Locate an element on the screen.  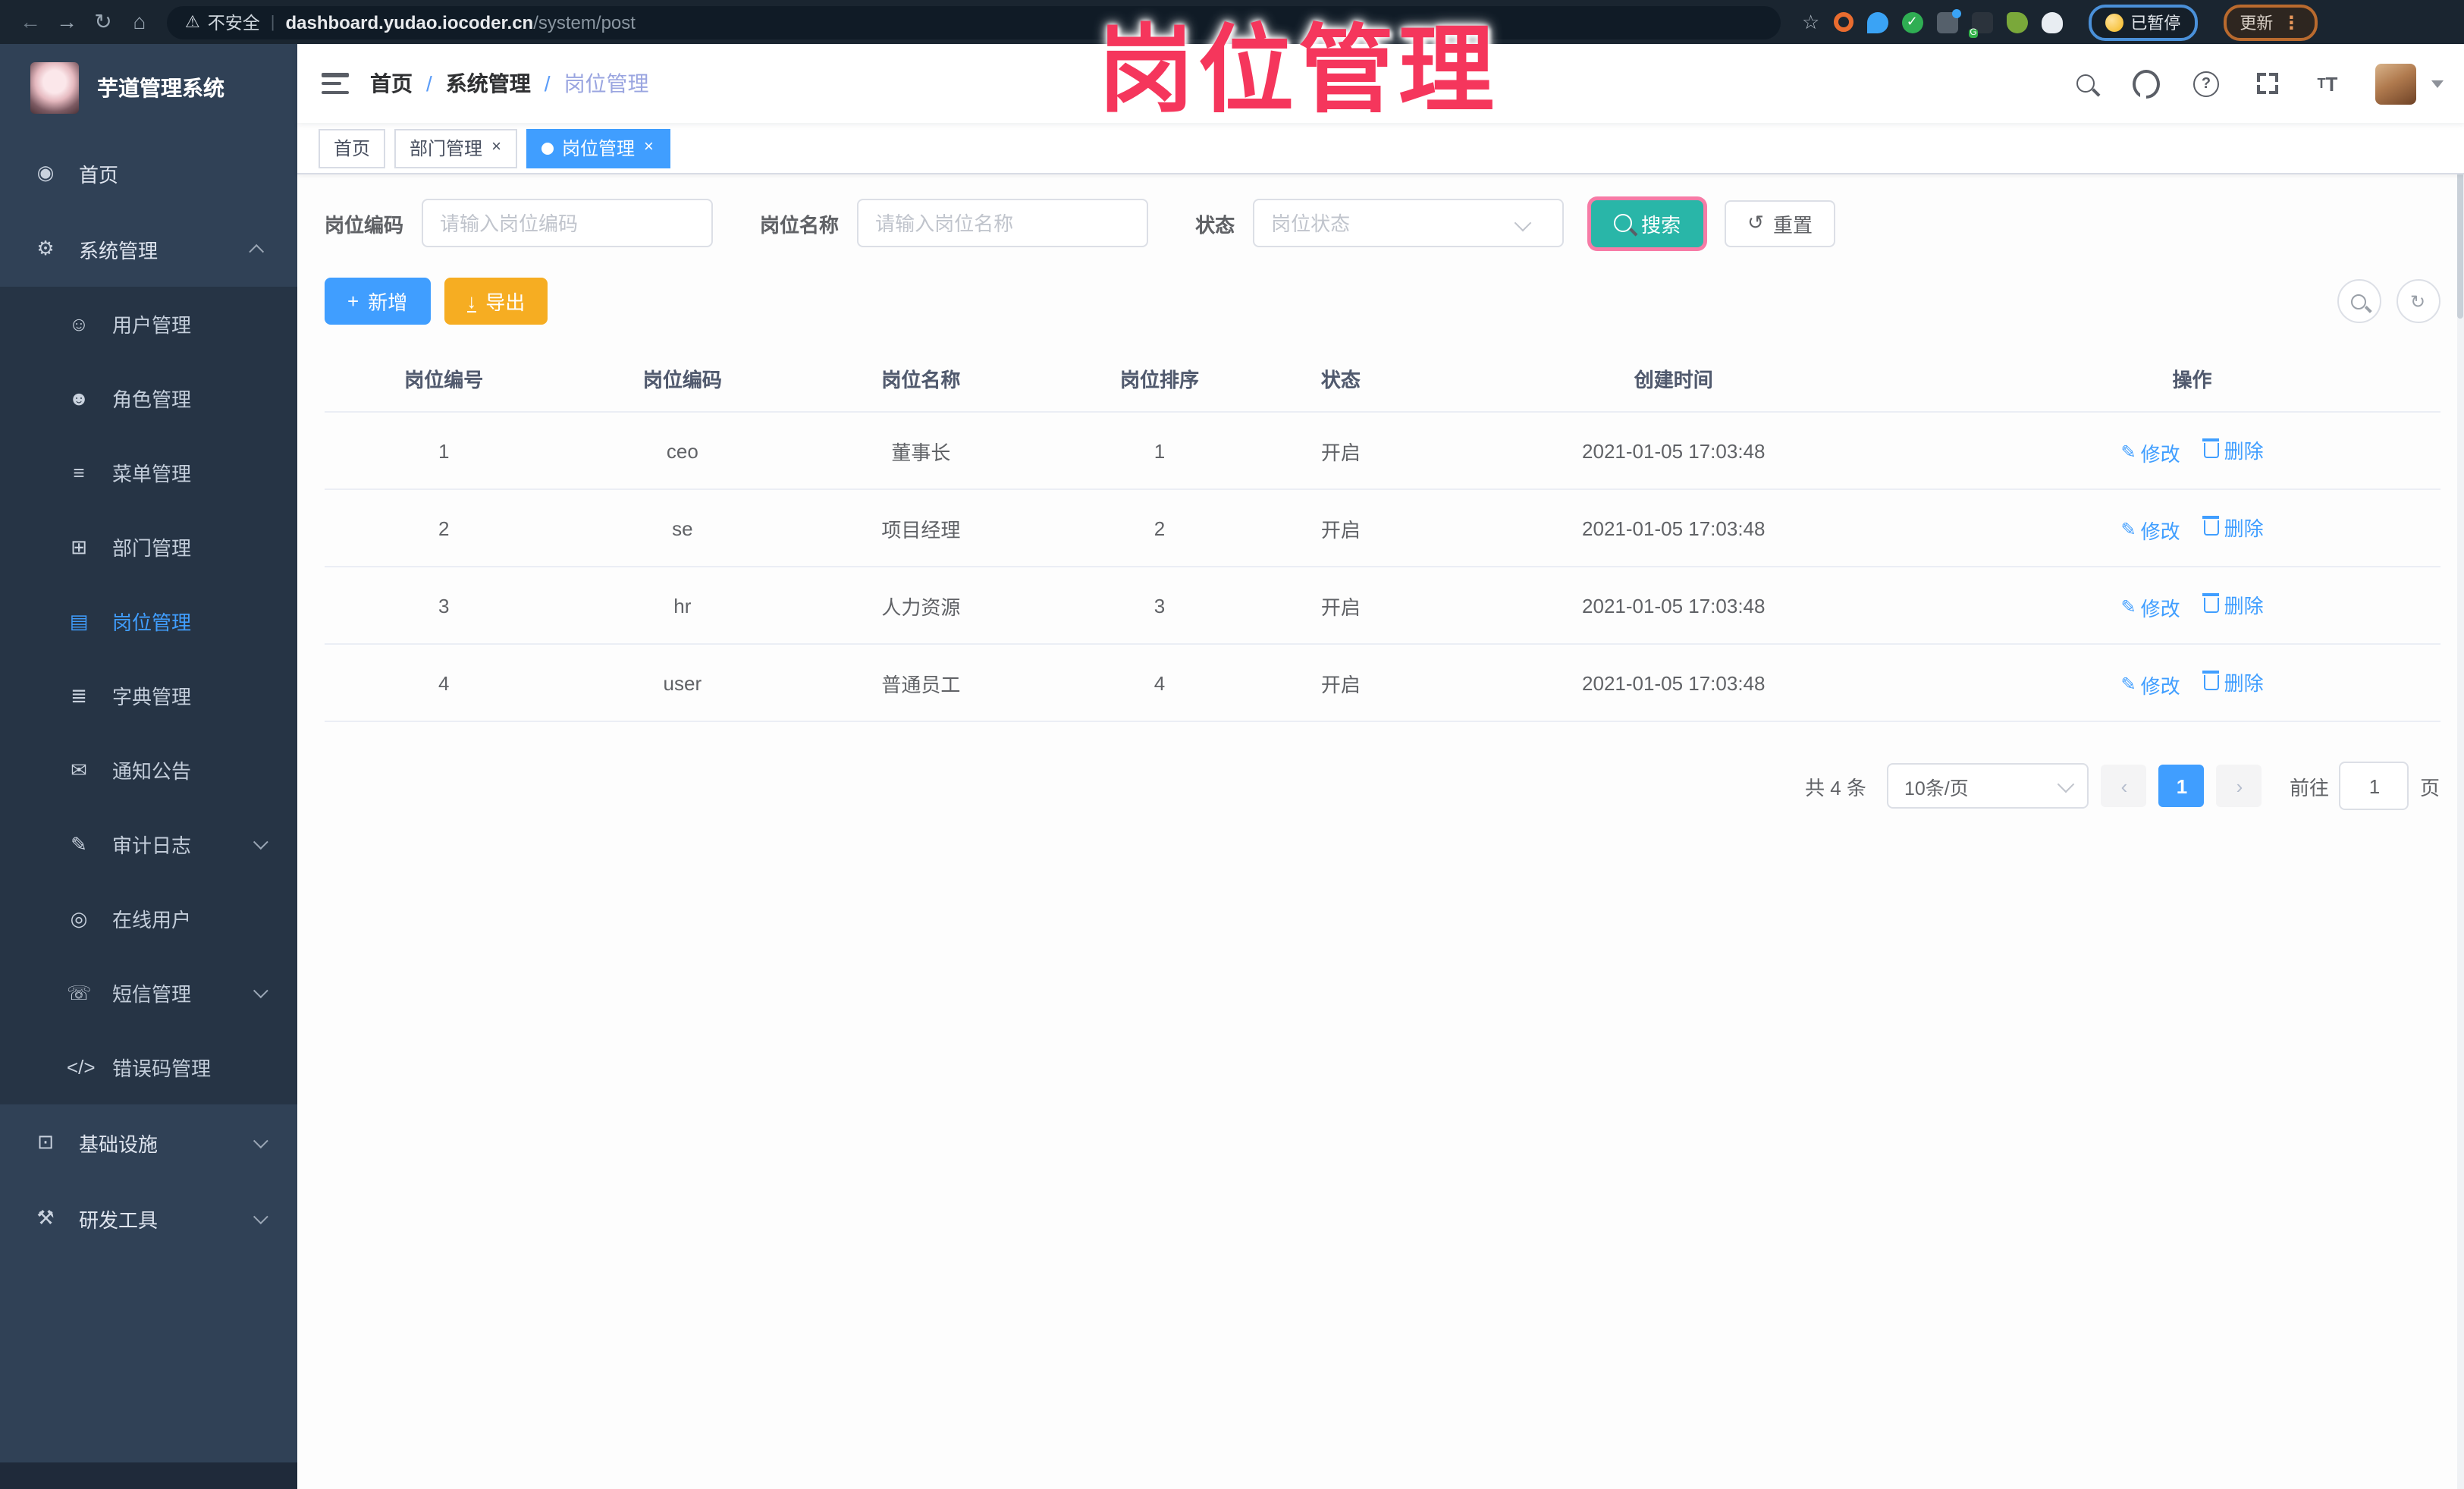
extension-grid-icon is located at coordinates (1948, 20).